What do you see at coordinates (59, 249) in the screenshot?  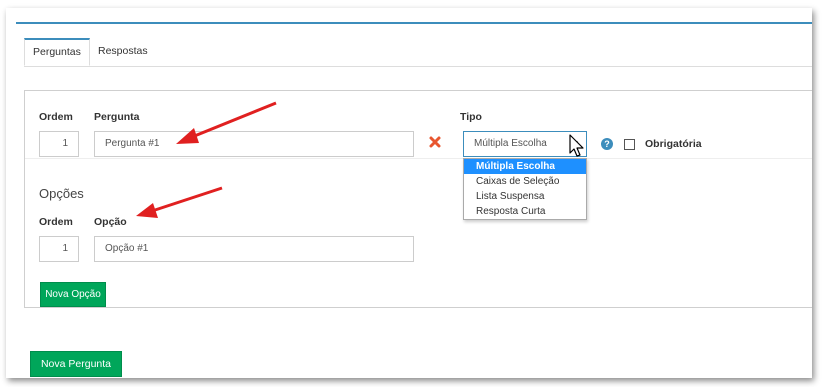 I see `option-order-input: 1` at bounding box center [59, 249].